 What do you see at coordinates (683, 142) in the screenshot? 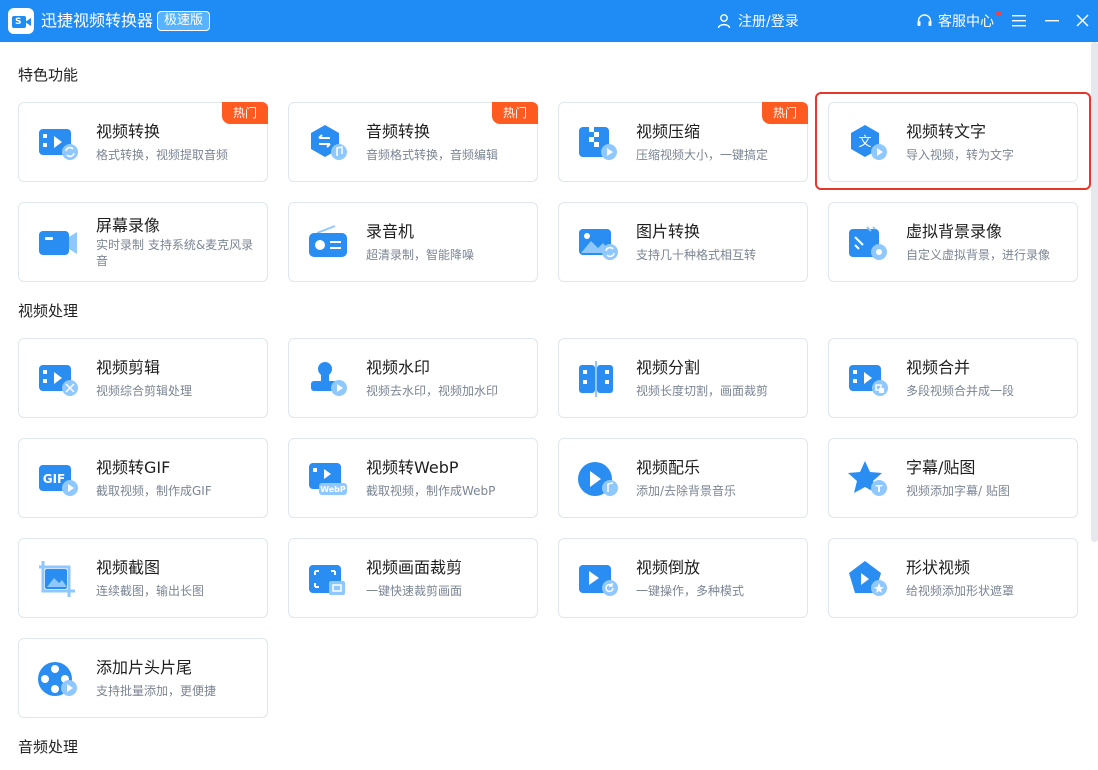
I see `card-video-compress: 视频压缩 压缩视频大小，一键搞定 热门` at bounding box center [683, 142].